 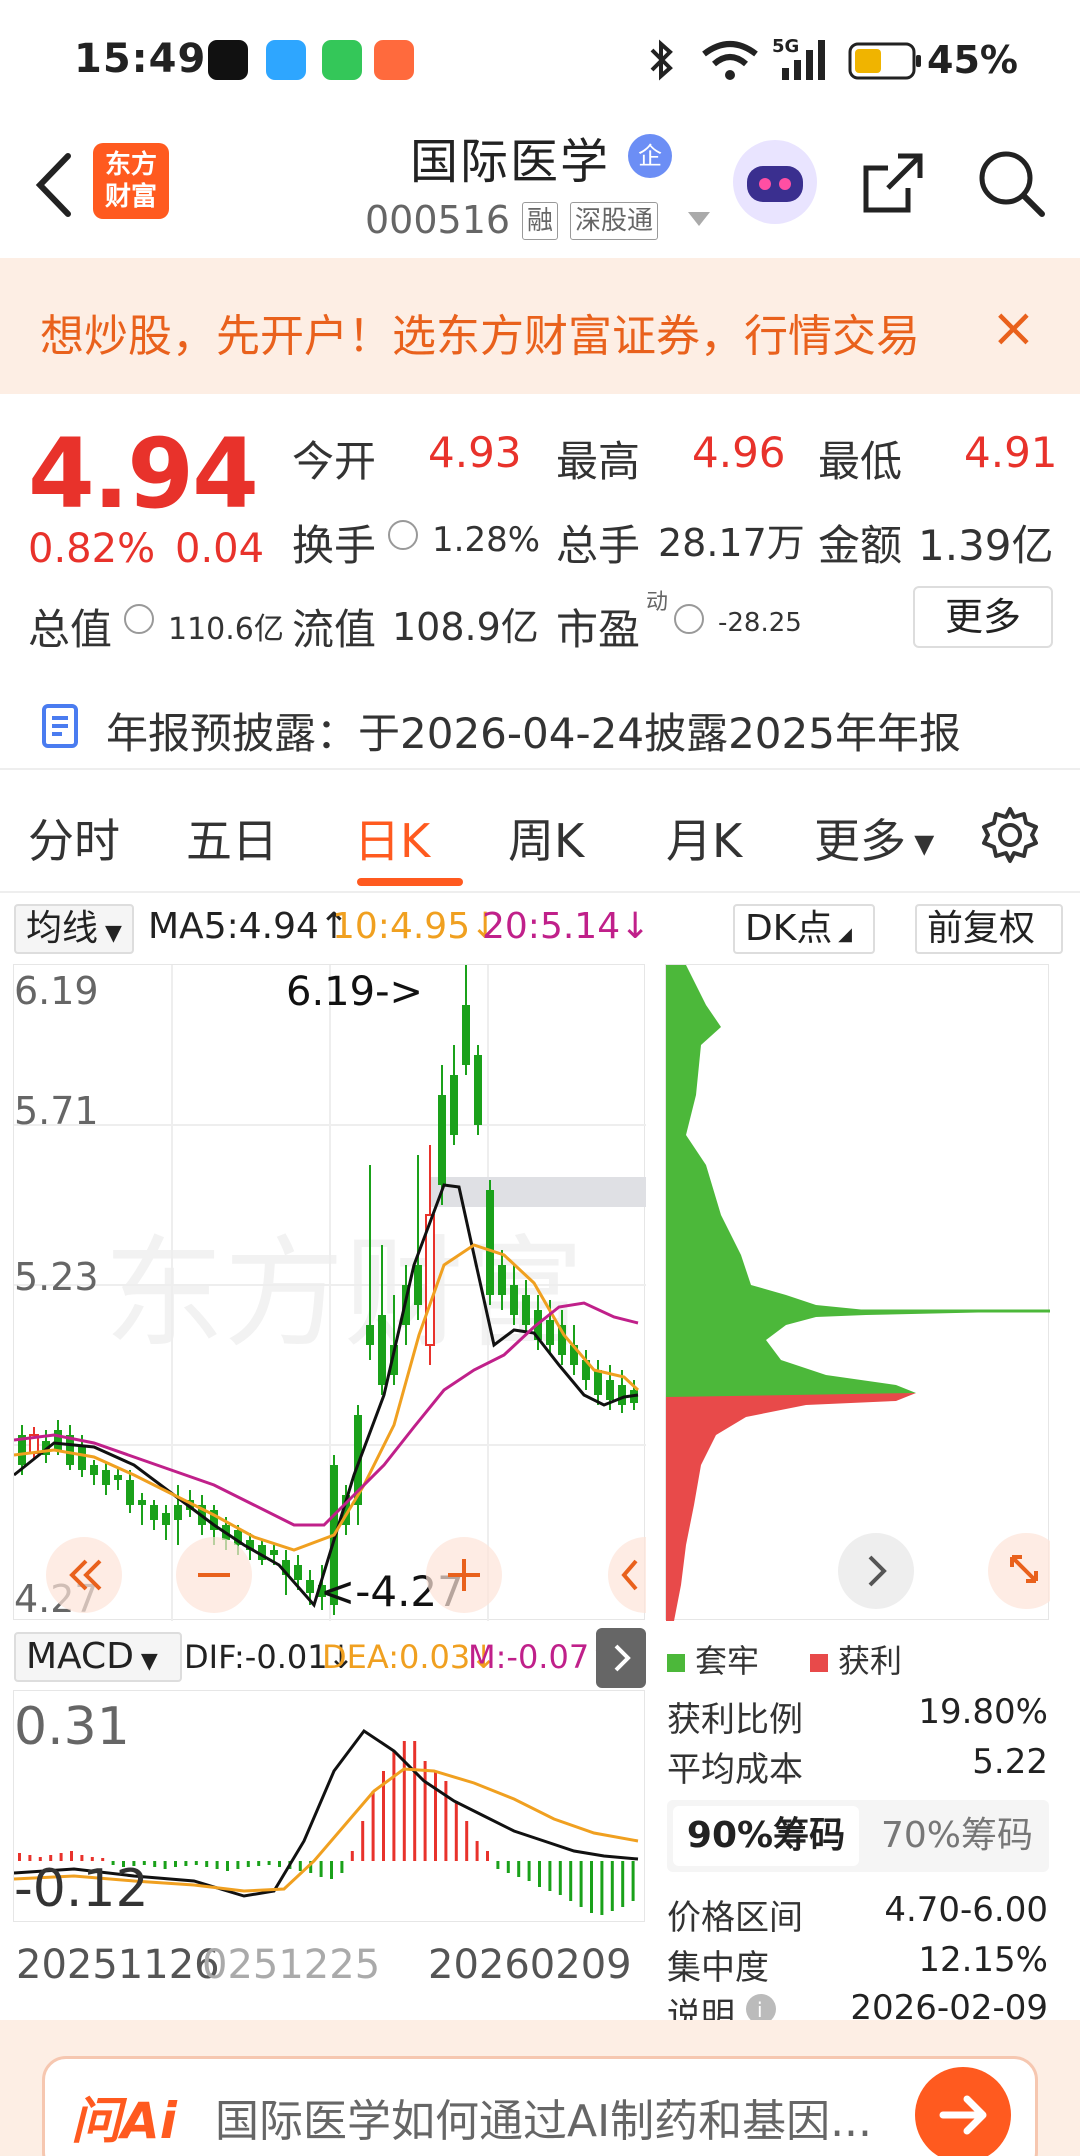 I want to click on more-quote-button: 更多, so click(x=983, y=617).